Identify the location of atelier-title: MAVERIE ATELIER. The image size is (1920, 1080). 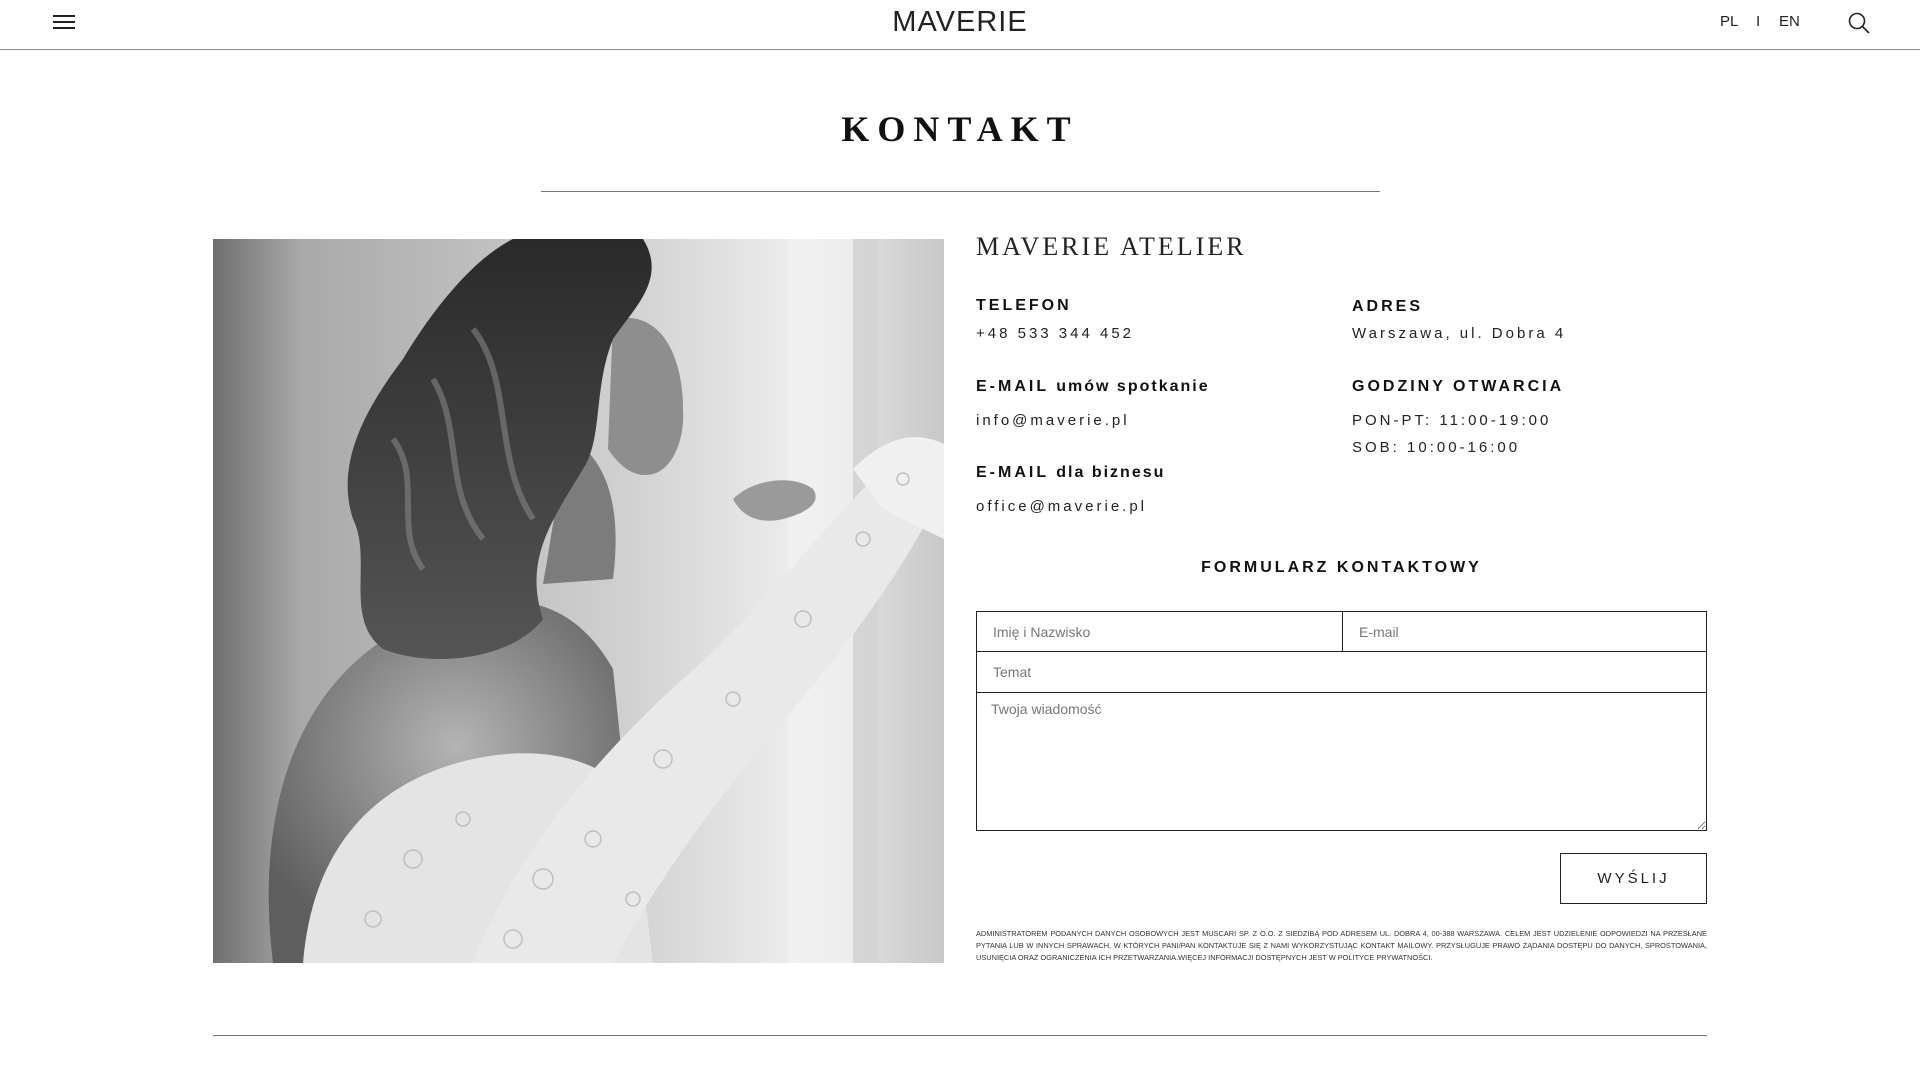
(1111, 246).